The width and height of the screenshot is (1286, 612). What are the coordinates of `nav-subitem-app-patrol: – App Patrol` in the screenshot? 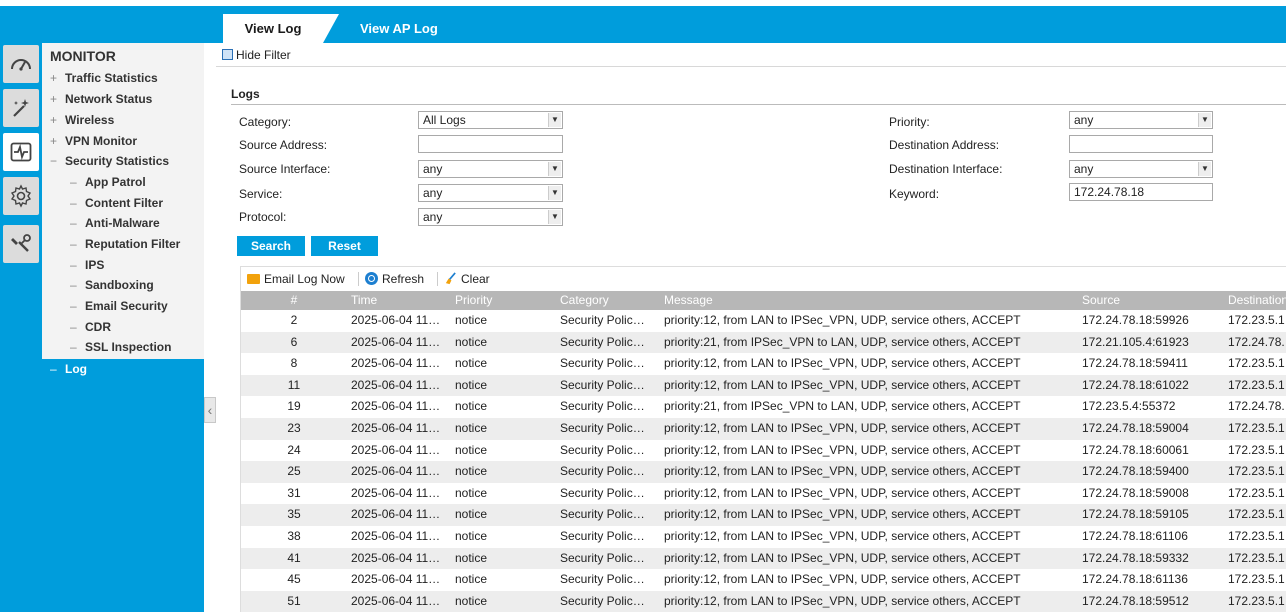 It's located at (108, 182).